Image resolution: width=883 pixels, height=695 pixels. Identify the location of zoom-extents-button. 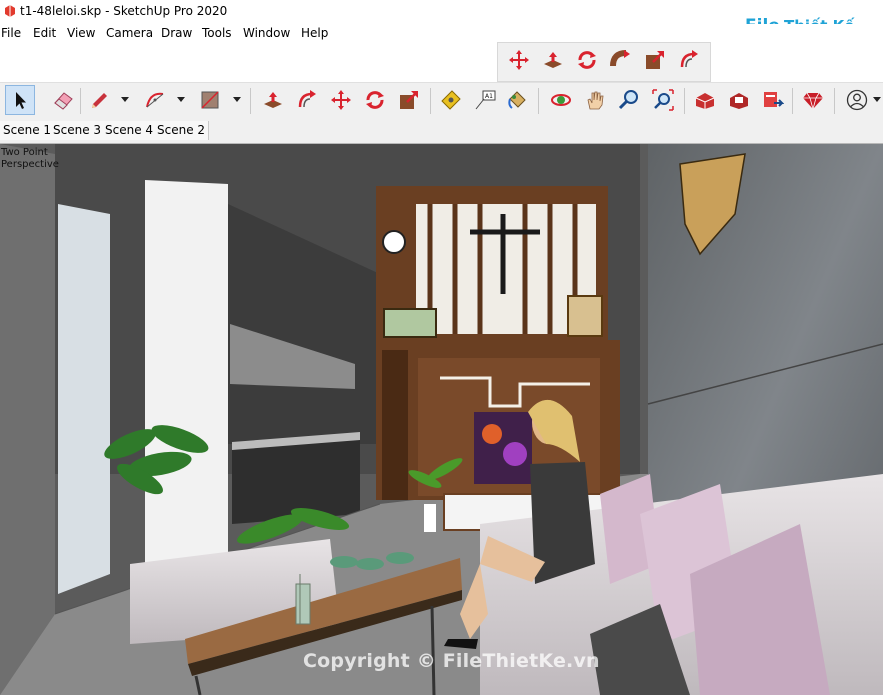
(663, 100).